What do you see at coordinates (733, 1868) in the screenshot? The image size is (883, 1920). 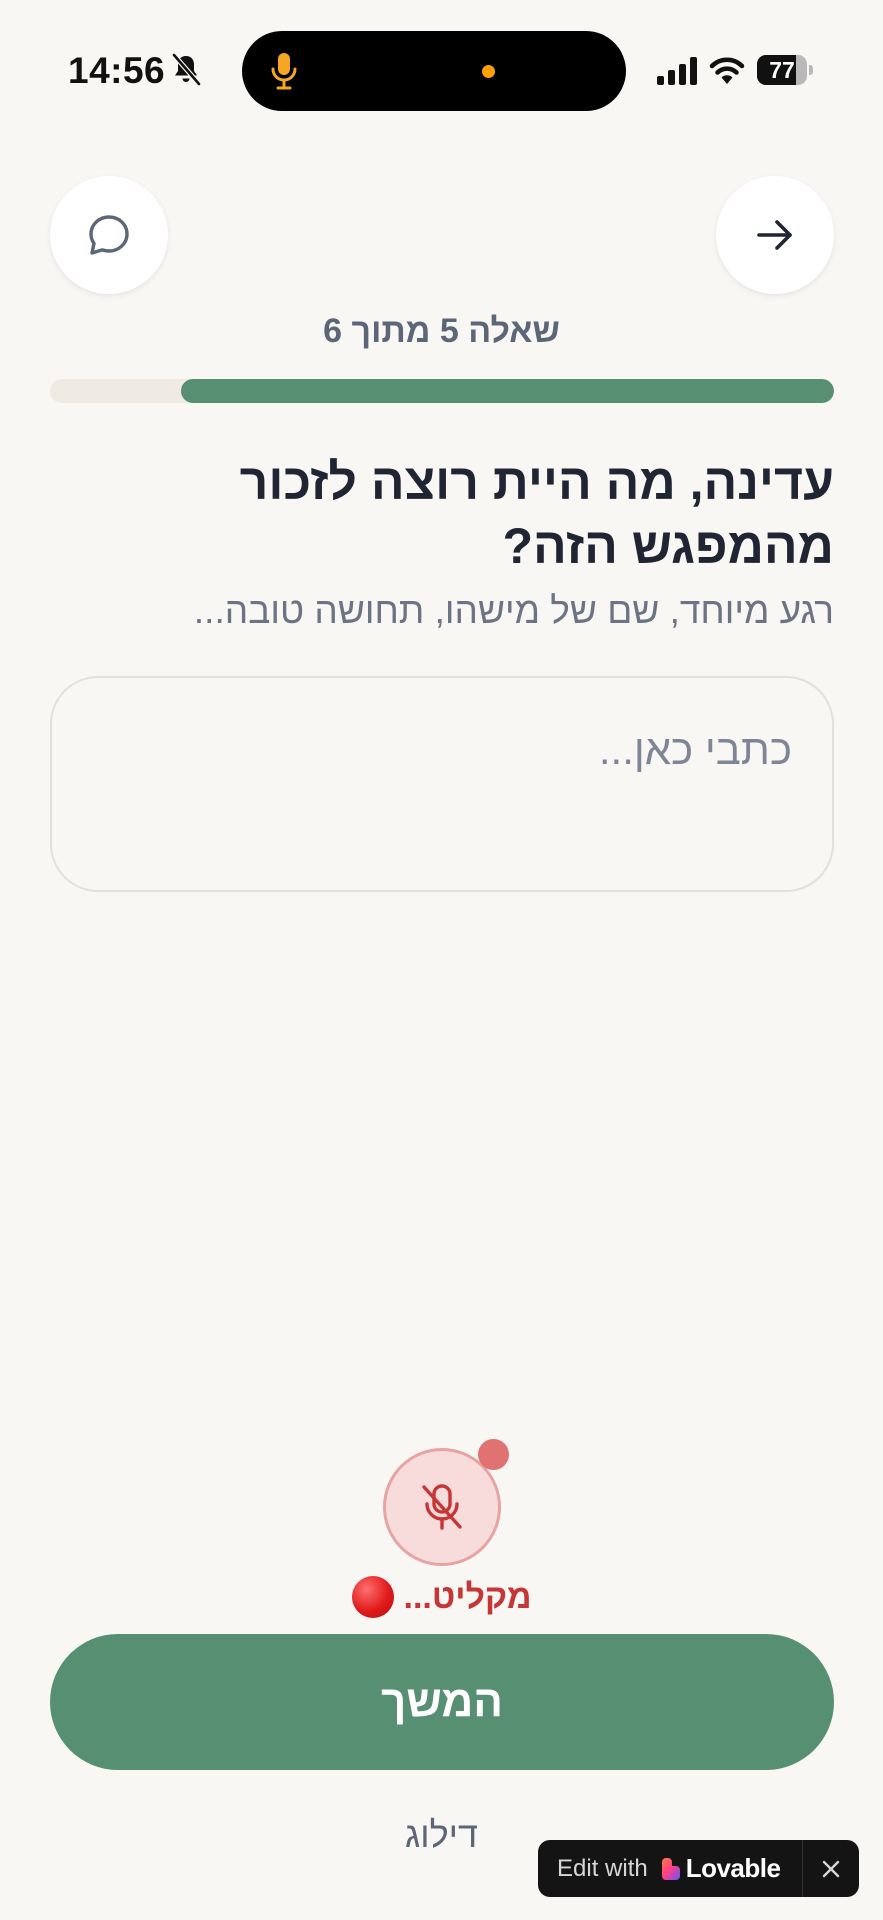 I see `lovable-brand: Lovable` at bounding box center [733, 1868].